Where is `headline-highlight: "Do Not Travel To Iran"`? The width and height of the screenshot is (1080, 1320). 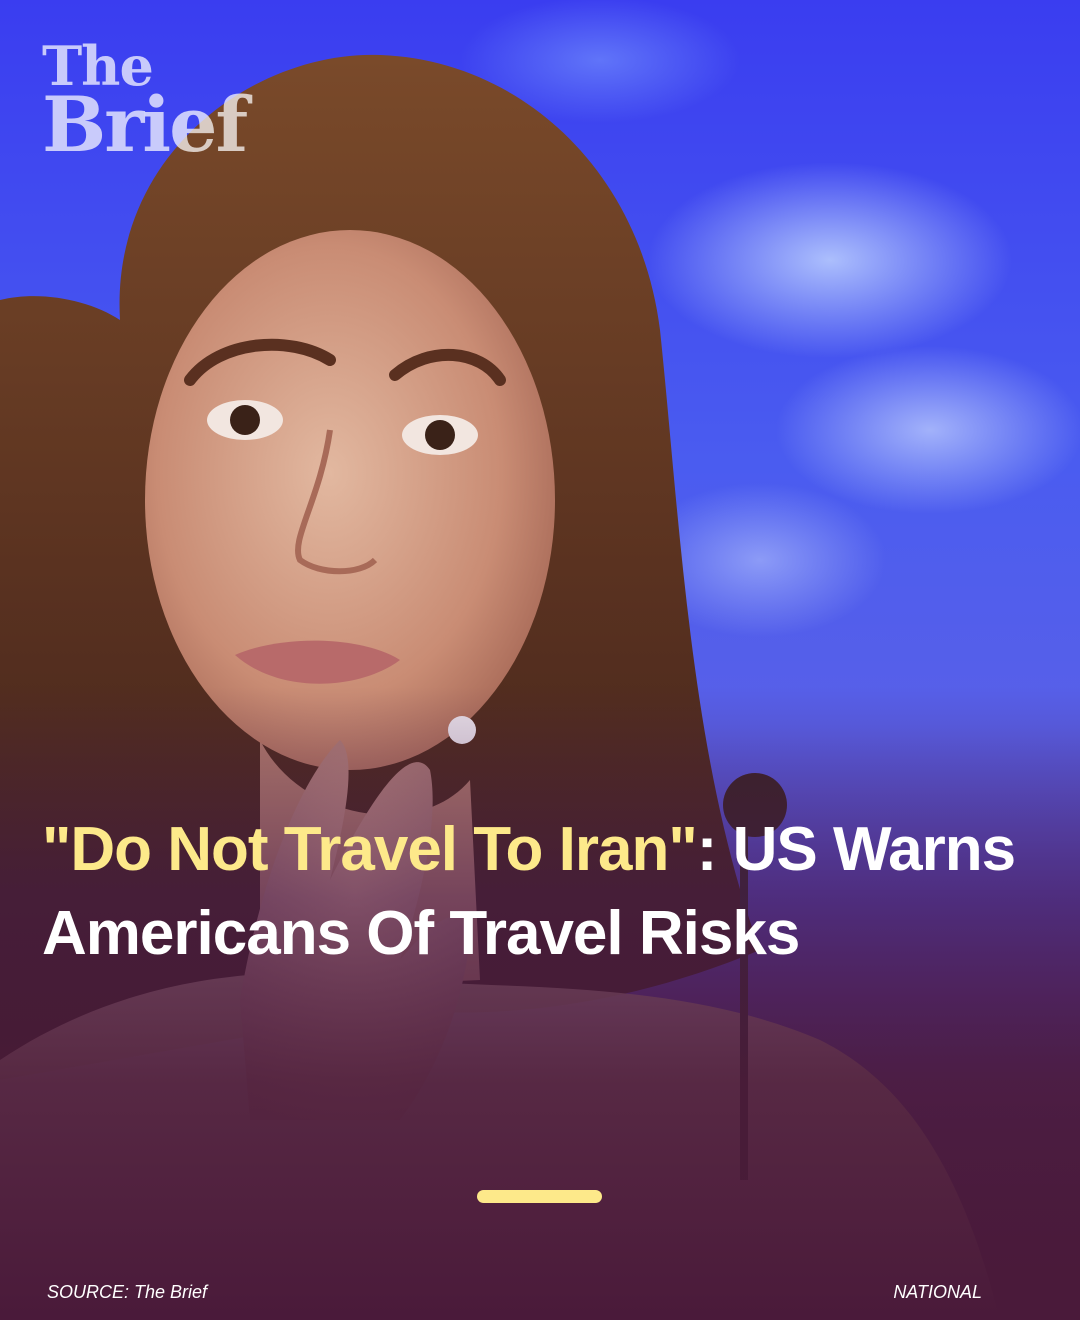
headline-highlight: "Do Not Travel To Iran" is located at coordinates (370, 849).